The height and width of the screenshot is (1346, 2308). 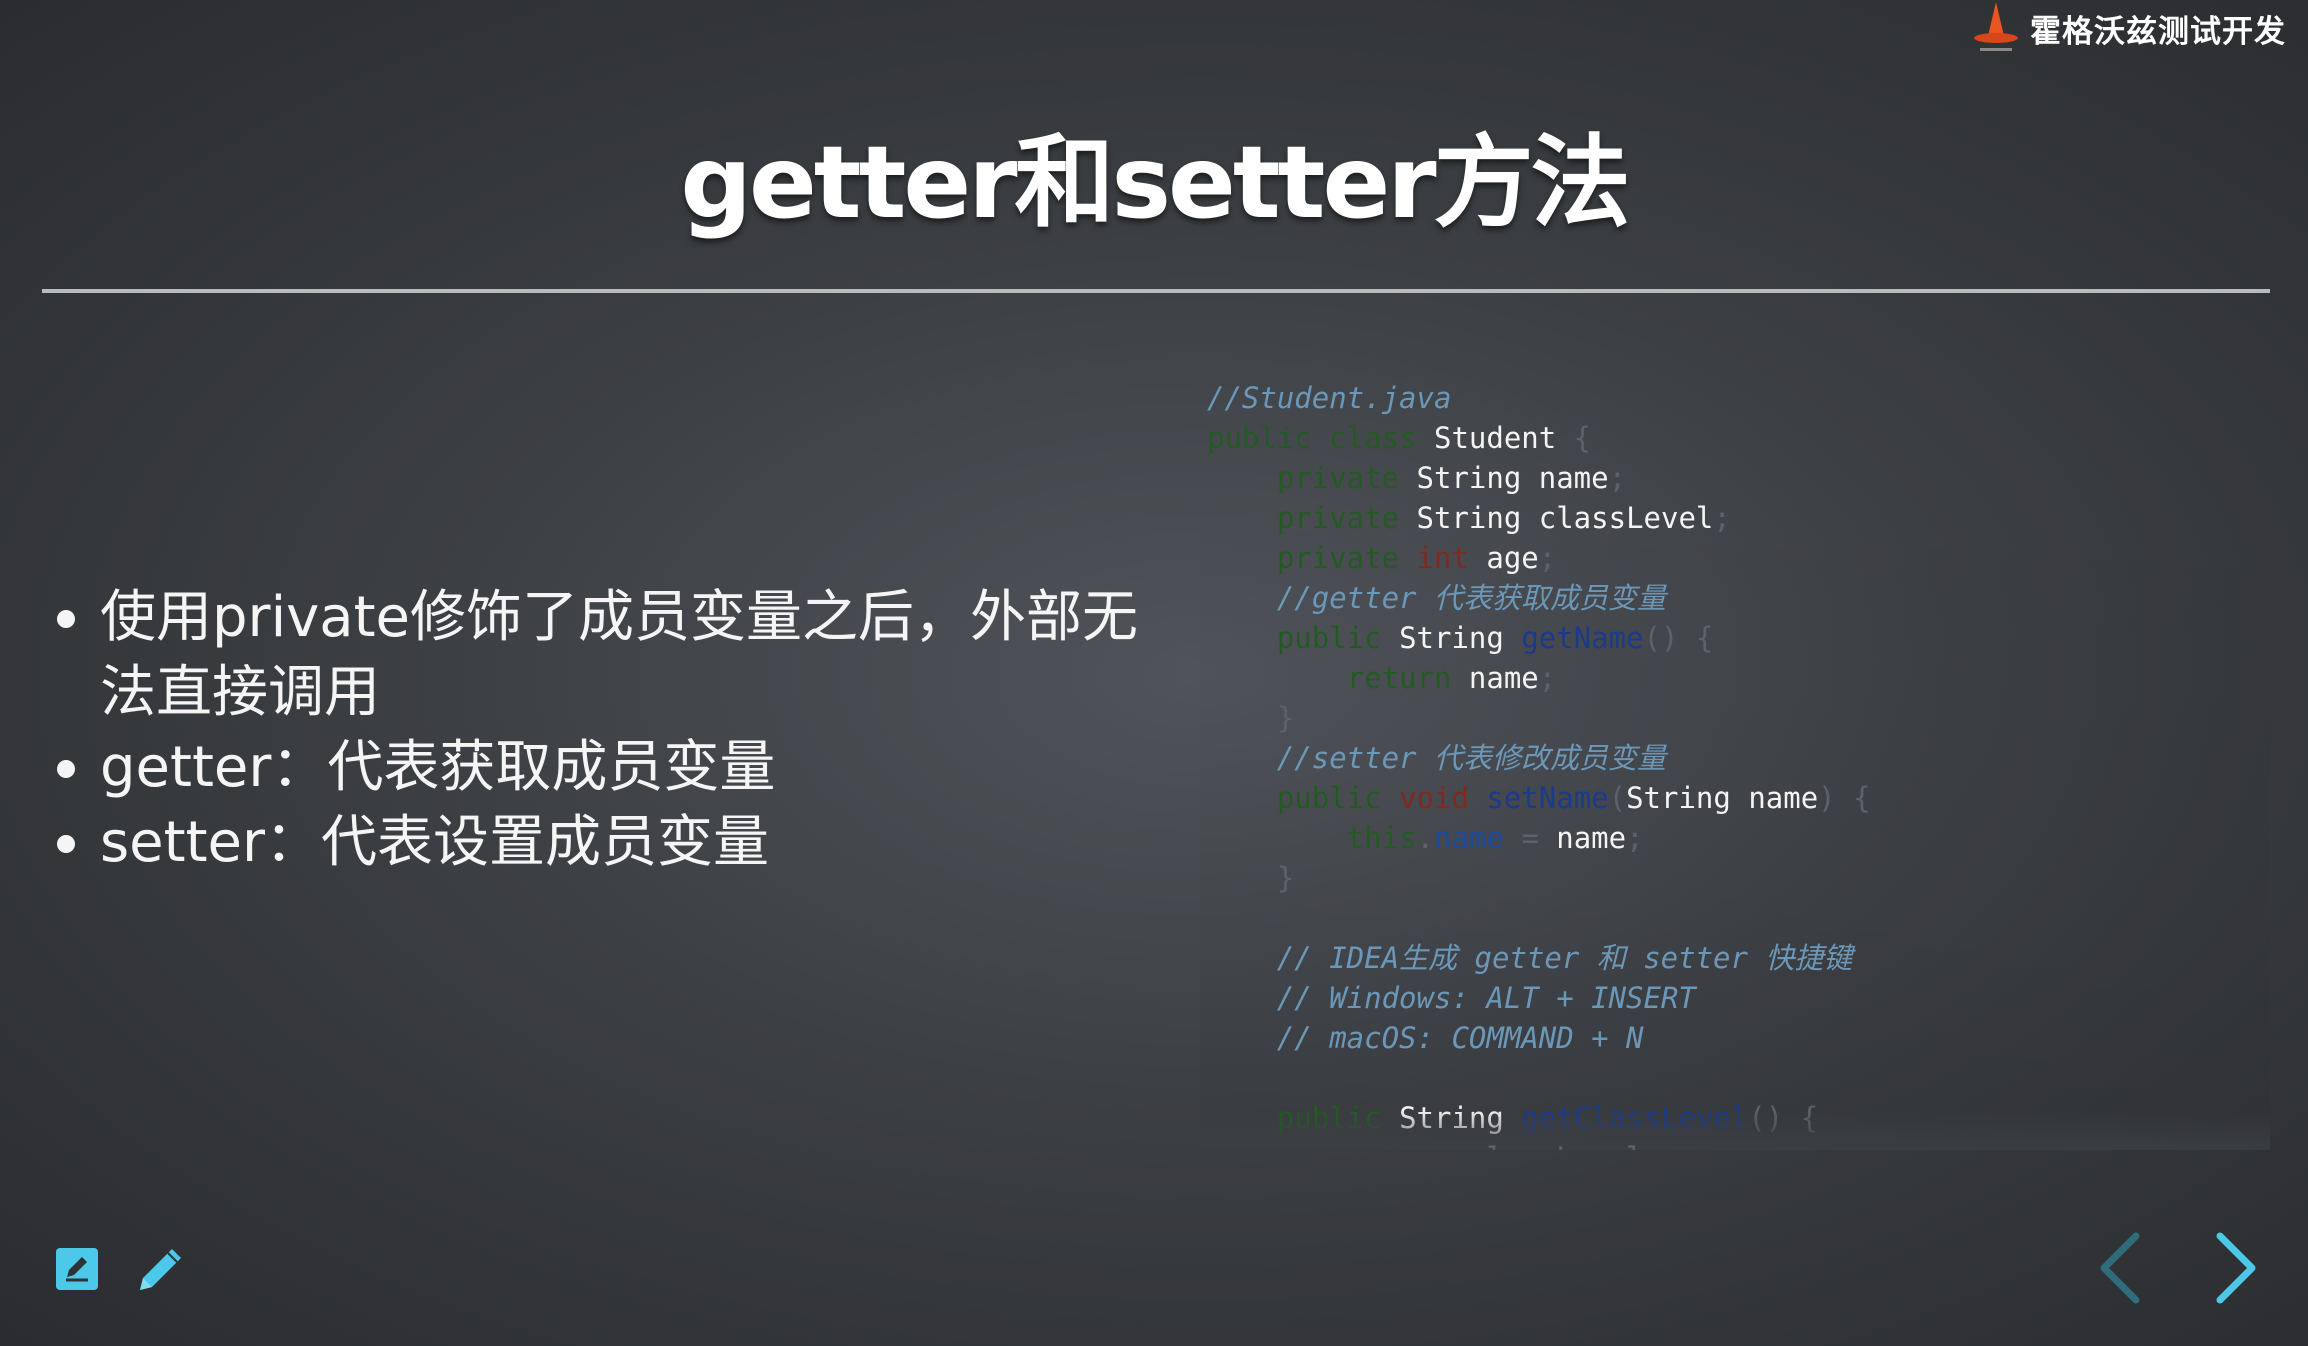 I want to click on code-comment: // macOS: COMMAND + N, so click(x=1460, y=1038).